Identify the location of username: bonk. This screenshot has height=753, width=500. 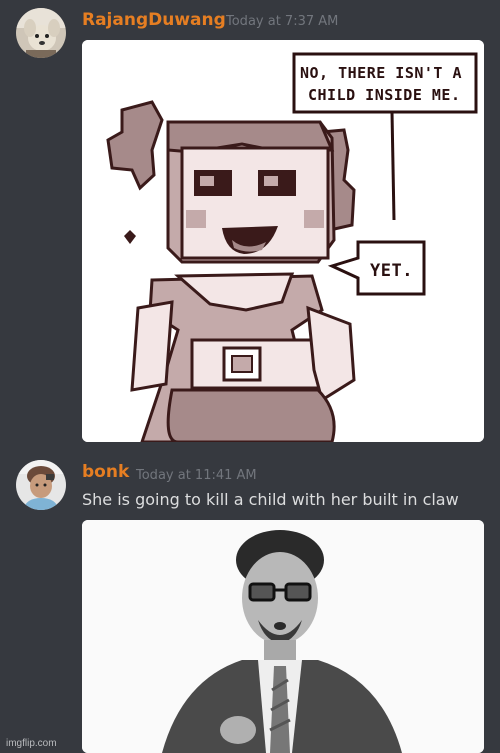
(105, 472).